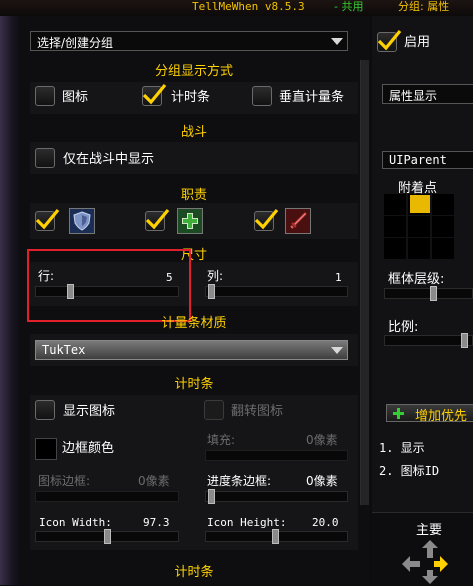  Describe the element at coordinates (322, 481) in the screenshot. I see `progress-border-value: 0像素` at that location.